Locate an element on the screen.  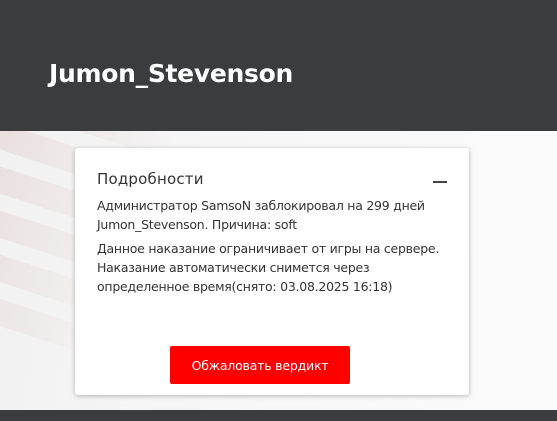
appeal-verdict-button: Обжаловать вердикт is located at coordinates (260, 365).